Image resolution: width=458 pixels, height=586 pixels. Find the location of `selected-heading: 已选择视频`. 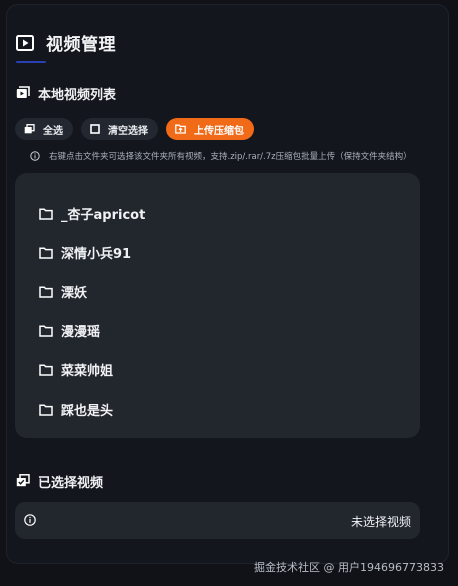

selected-heading: 已选择视频 is located at coordinates (59, 481).